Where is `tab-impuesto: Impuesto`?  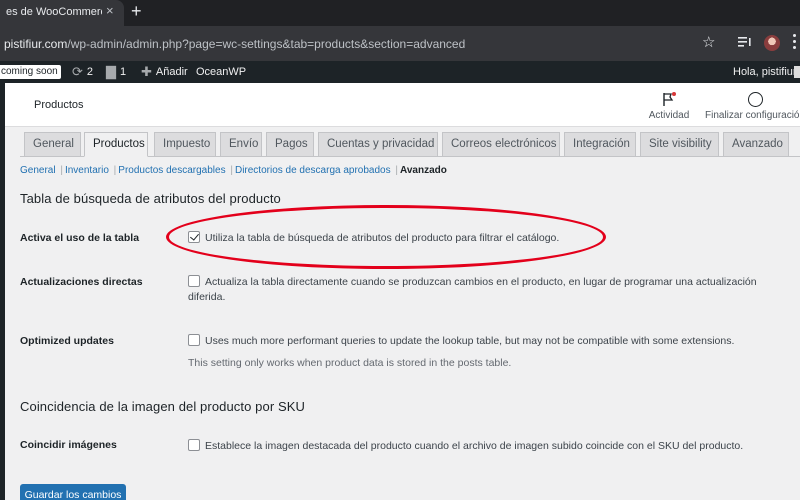
tab-impuesto: Impuesto is located at coordinates (185, 144).